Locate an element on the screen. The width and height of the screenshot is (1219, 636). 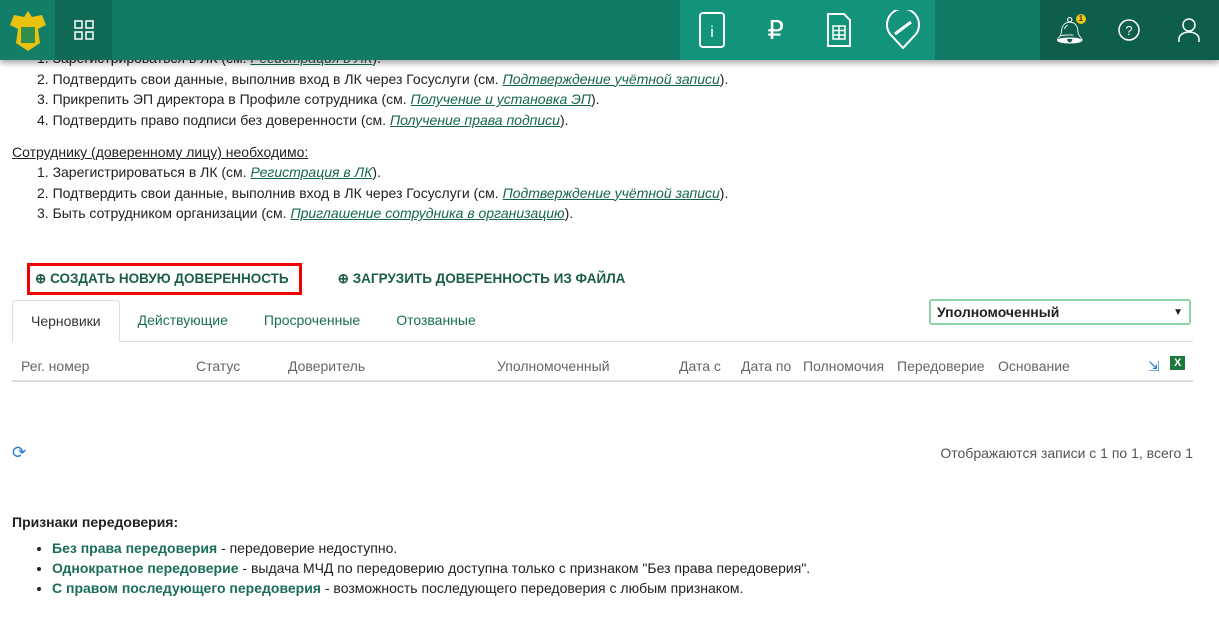
plus-circle-icon: ⊕ is located at coordinates (43, 278).